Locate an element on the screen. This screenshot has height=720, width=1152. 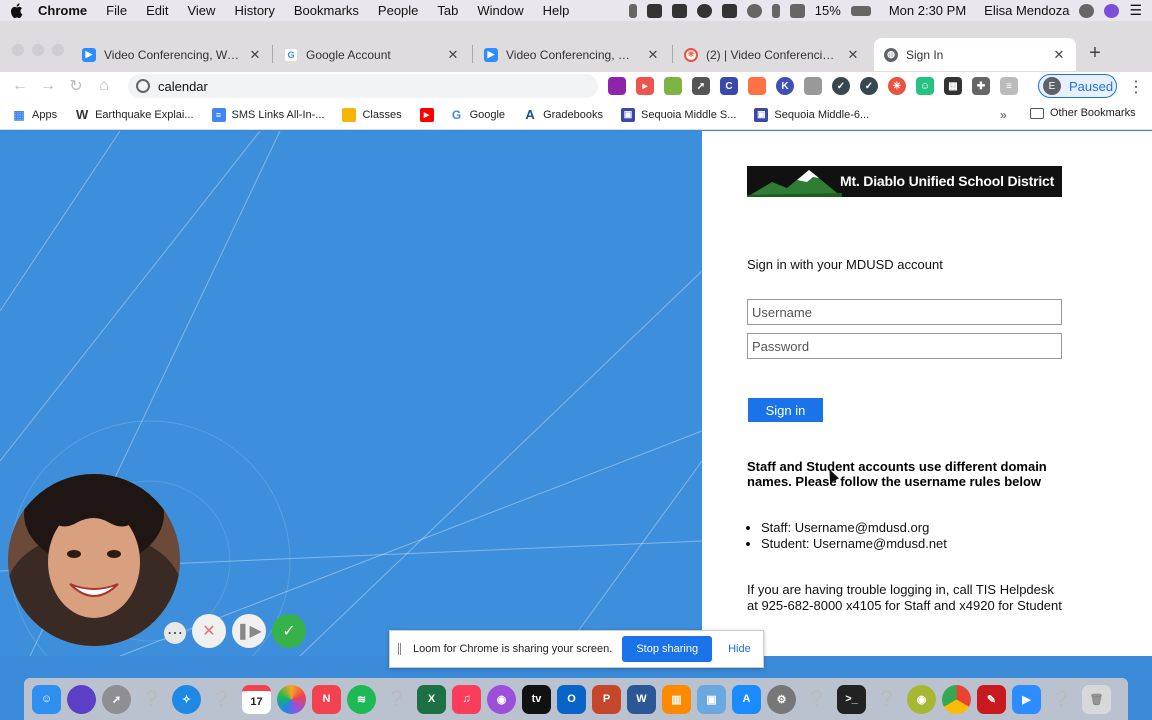
microphone-icon is located at coordinates (632, 10).